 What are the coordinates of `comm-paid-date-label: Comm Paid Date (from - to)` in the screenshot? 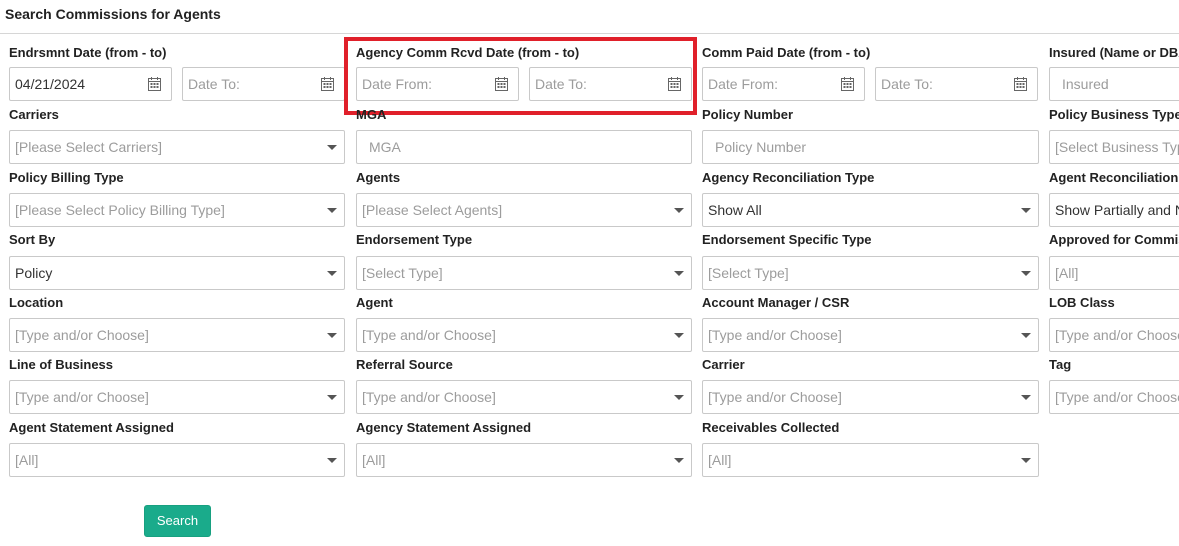 It's located at (786, 52).